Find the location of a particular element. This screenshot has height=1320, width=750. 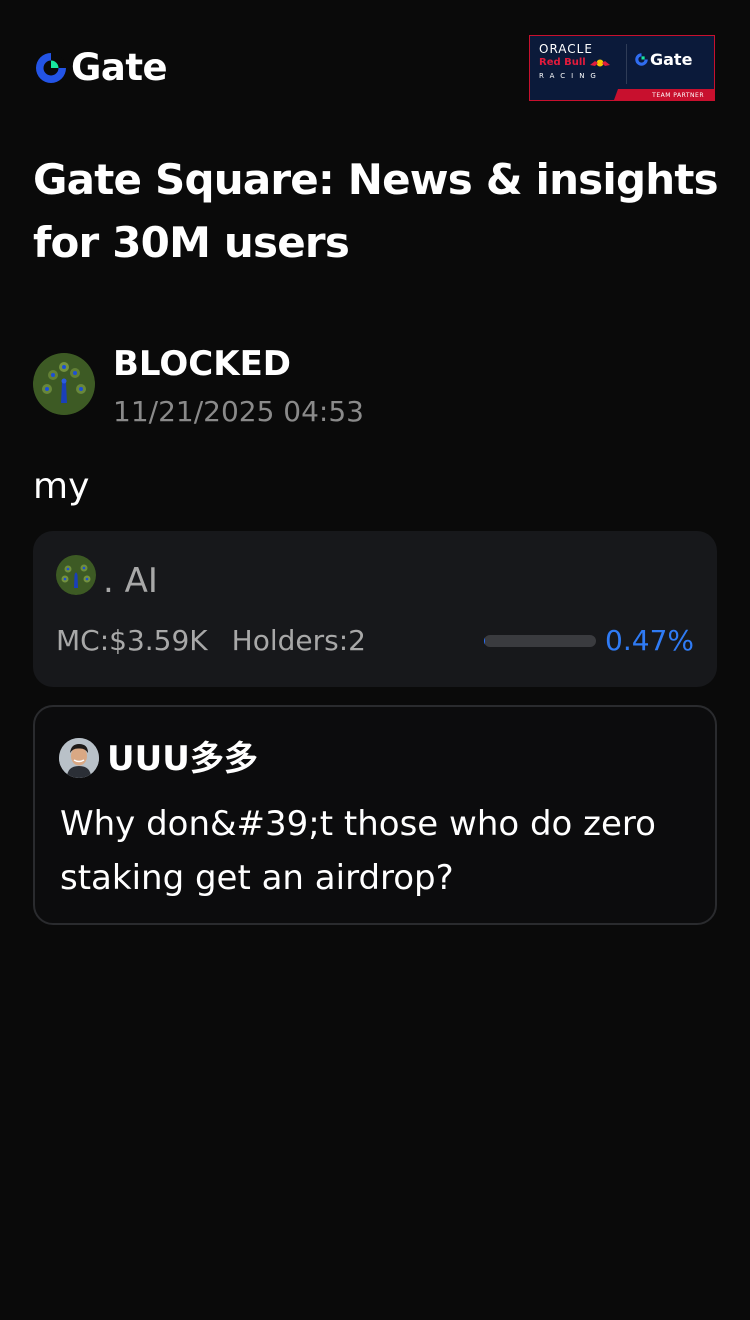

badge-divider is located at coordinates (626, 64).